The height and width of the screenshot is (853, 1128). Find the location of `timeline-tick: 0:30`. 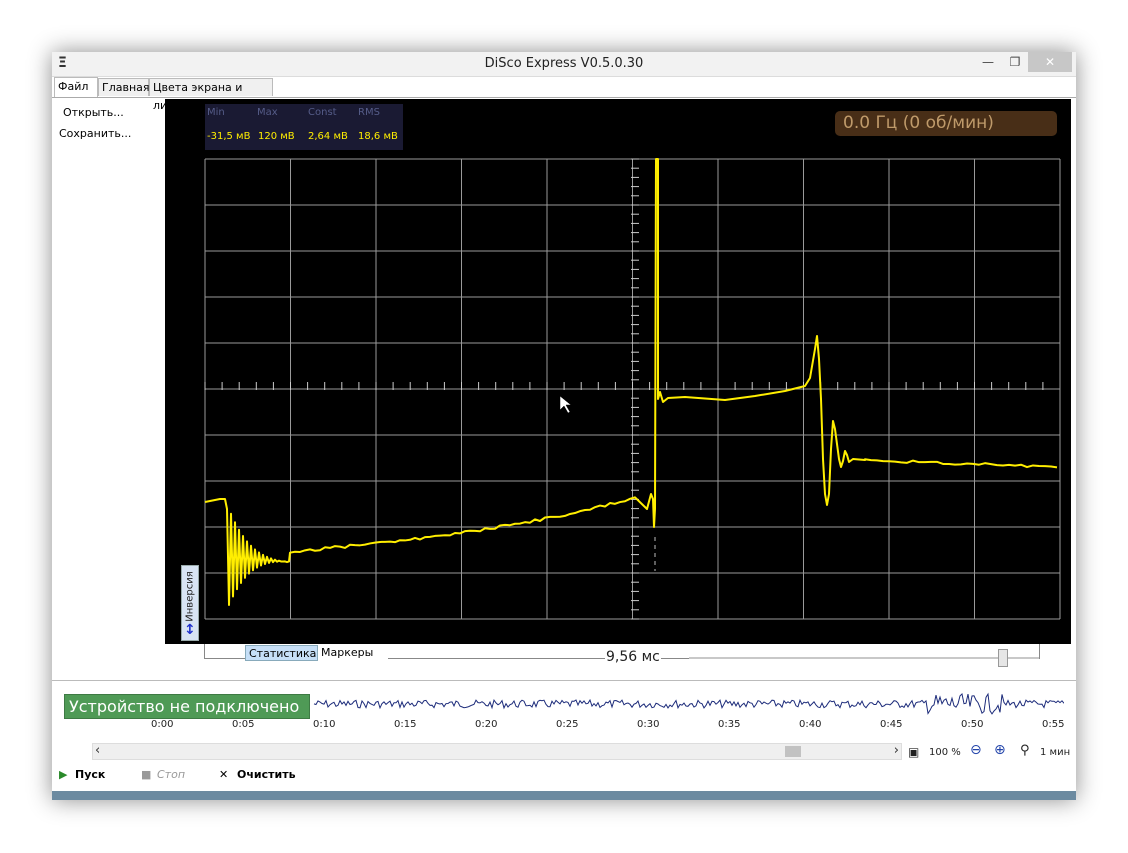

timeline-tick: 0:30 is located at coordinates (648, 724).